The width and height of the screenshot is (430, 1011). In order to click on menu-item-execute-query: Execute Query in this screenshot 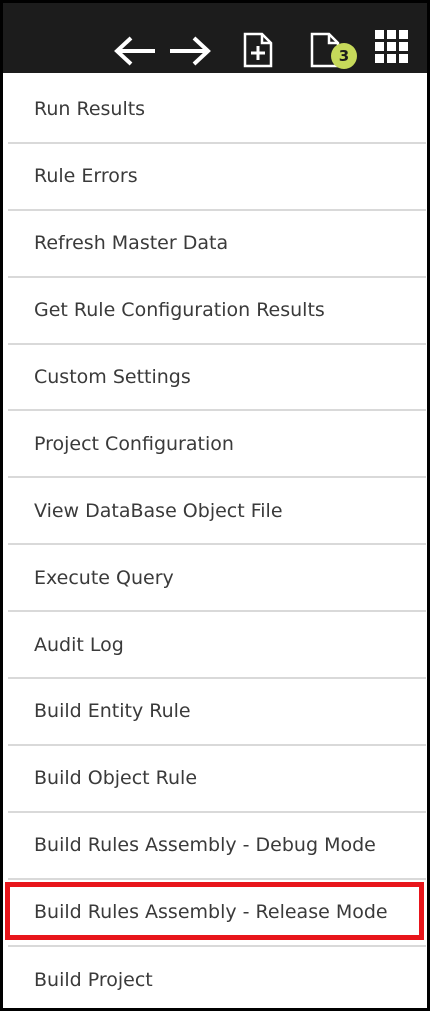, I will do `click(217, 579)`.